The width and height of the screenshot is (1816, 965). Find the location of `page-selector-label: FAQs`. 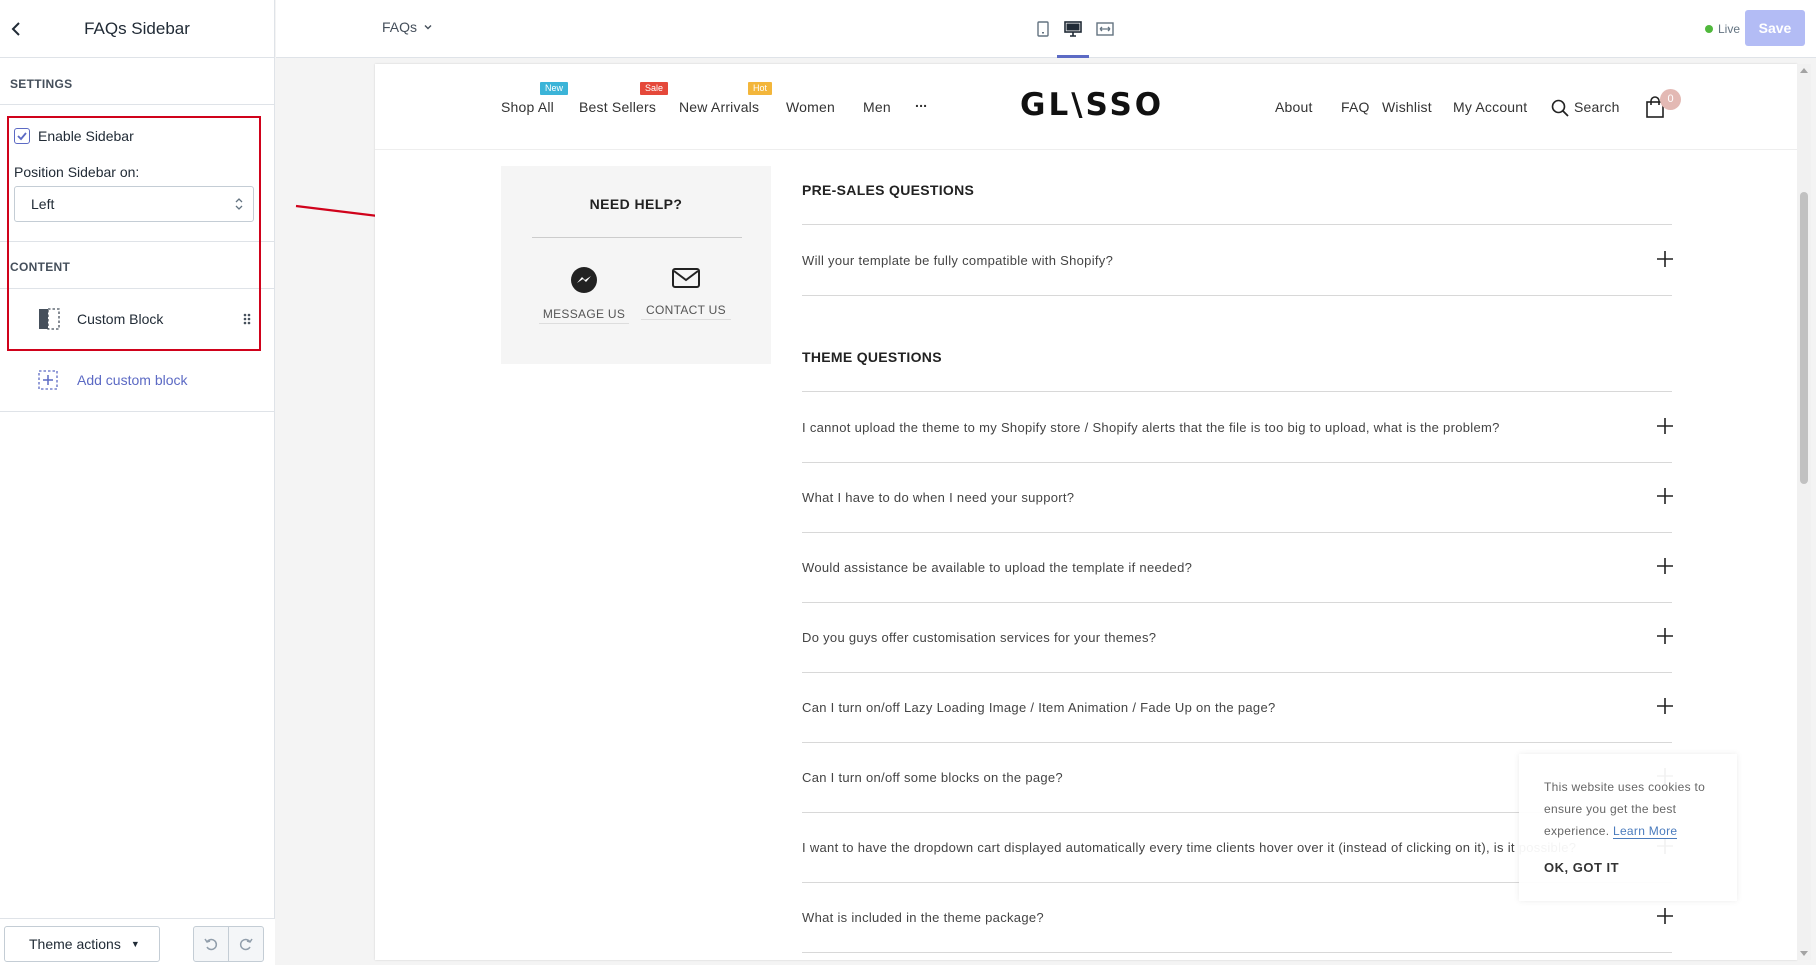

page-selector-label: FAQs is located at coordinates (400, 27).